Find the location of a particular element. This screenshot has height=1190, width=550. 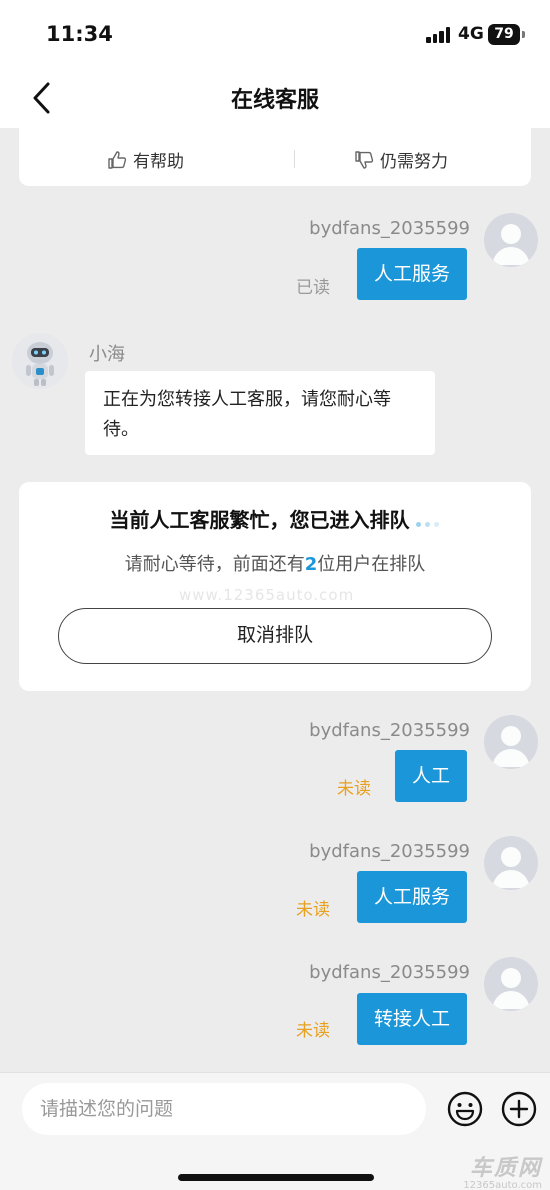

bot-avatar is located at coordinates (40, 361).